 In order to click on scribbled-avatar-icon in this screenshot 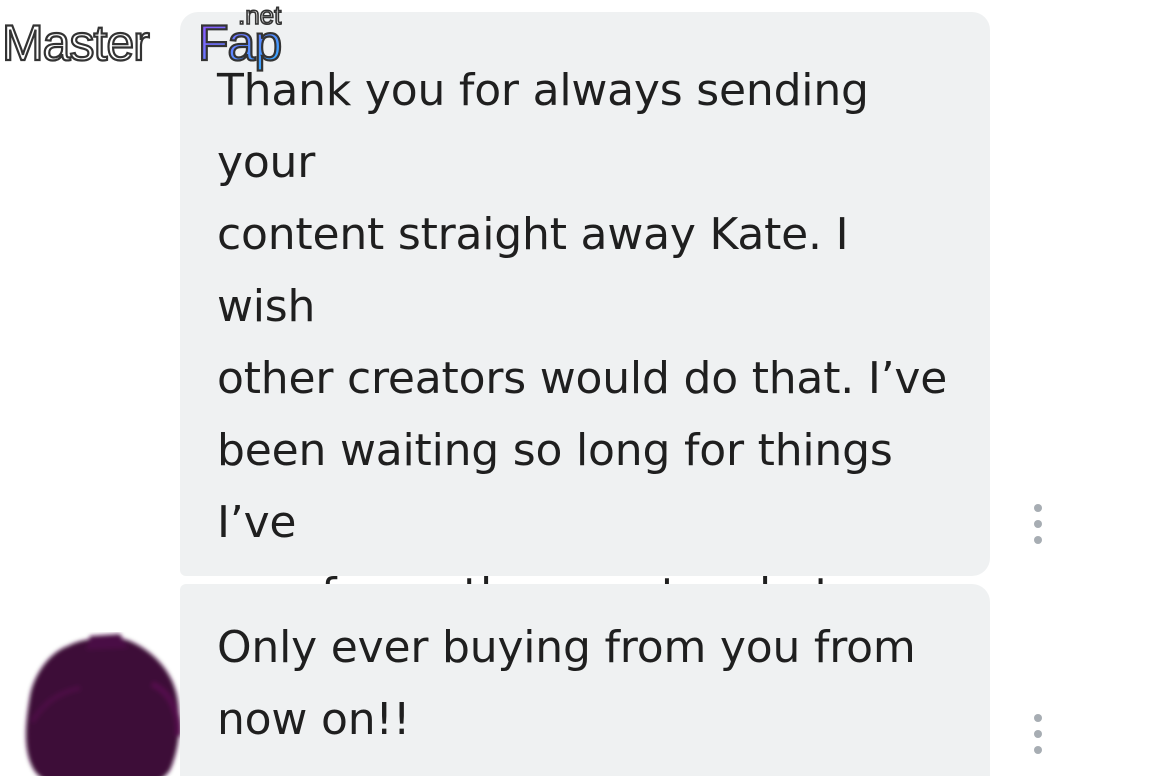, I will do `click(104, 705)`.